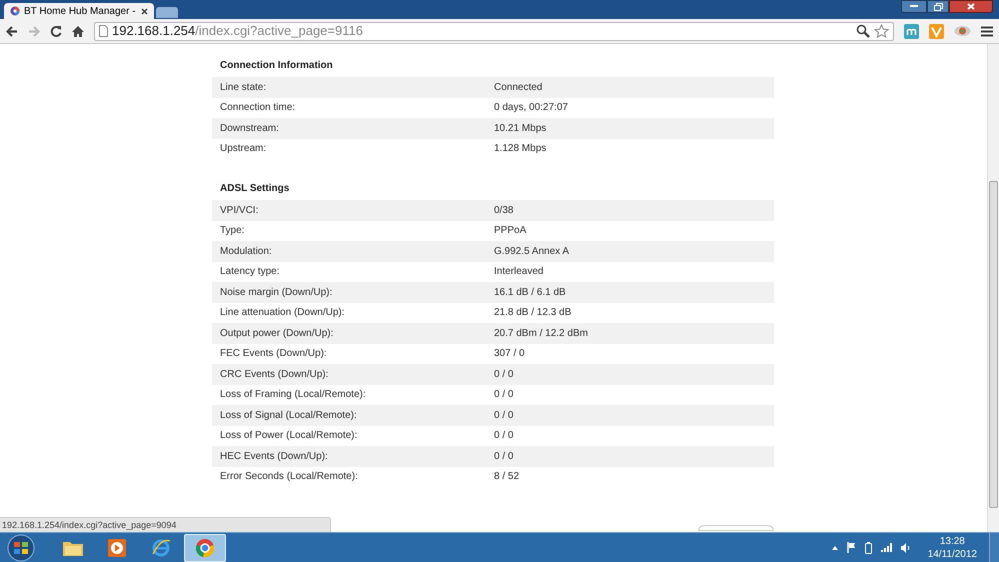  I want to click on field-label: Type:, so click(232, 231).